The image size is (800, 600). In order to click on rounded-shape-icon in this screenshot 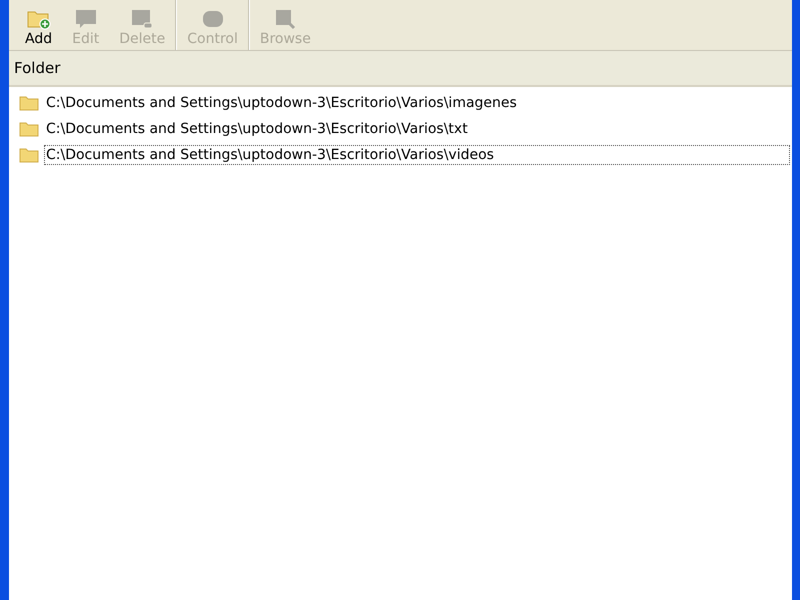, I will do `click(212, 19)`.